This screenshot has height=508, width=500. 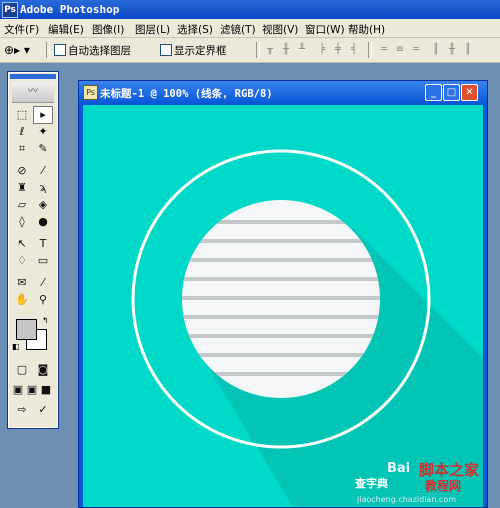 What do you see at coordinates (43, 171) in the screenshot?
I see `brush-tool-icon: ⁄` at bounding box center [43, 171].